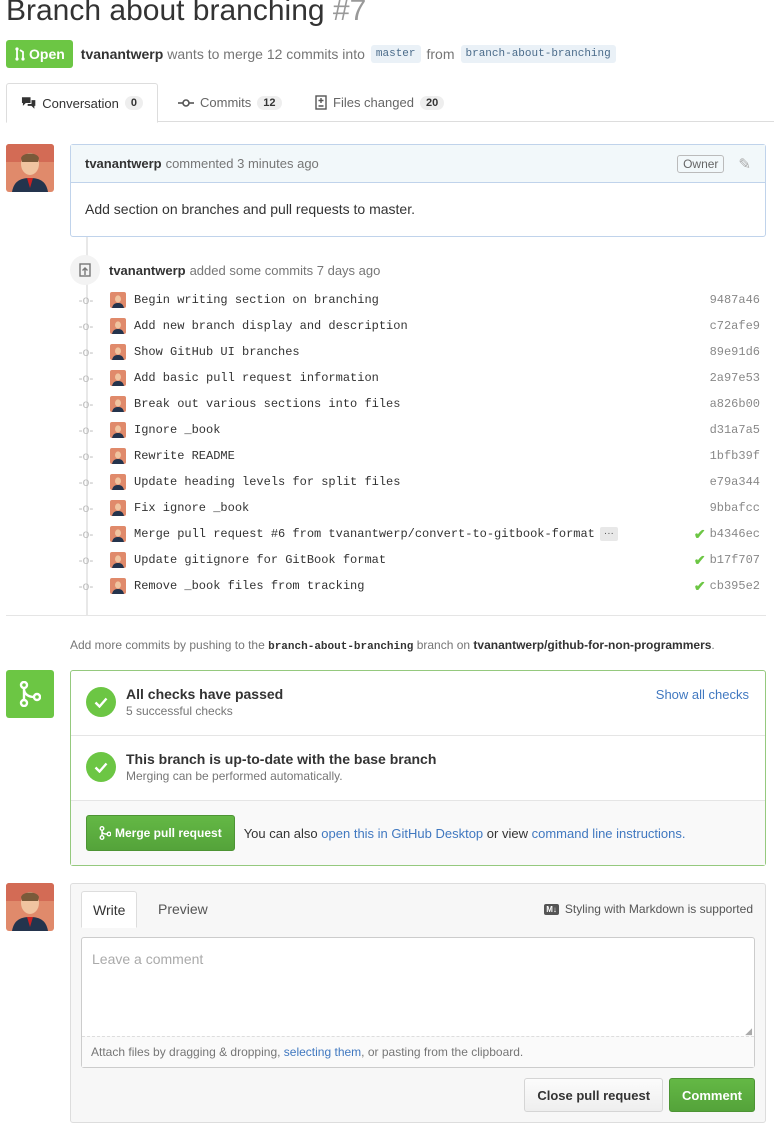  I want to click on comment-actions: Close pull request Comment, so click(639, 1095).